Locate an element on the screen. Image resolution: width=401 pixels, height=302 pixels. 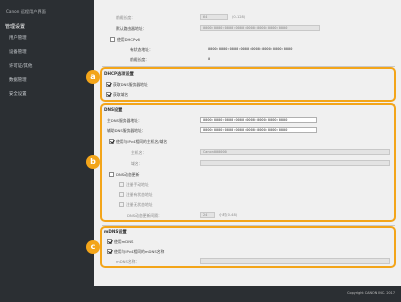
prefix-length-label: 前缀长度： is located at coordinates (125, 17).